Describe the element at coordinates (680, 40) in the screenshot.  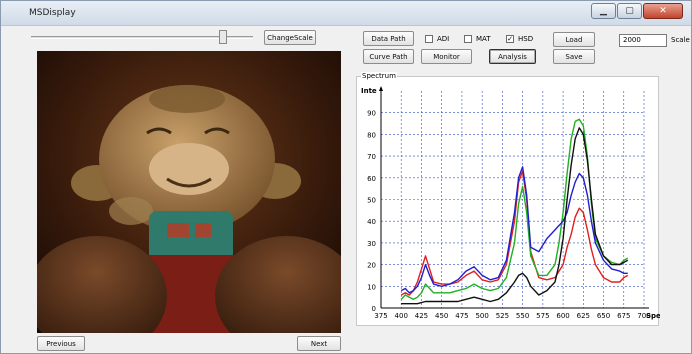
I see `scale-label: Scale` at that location.